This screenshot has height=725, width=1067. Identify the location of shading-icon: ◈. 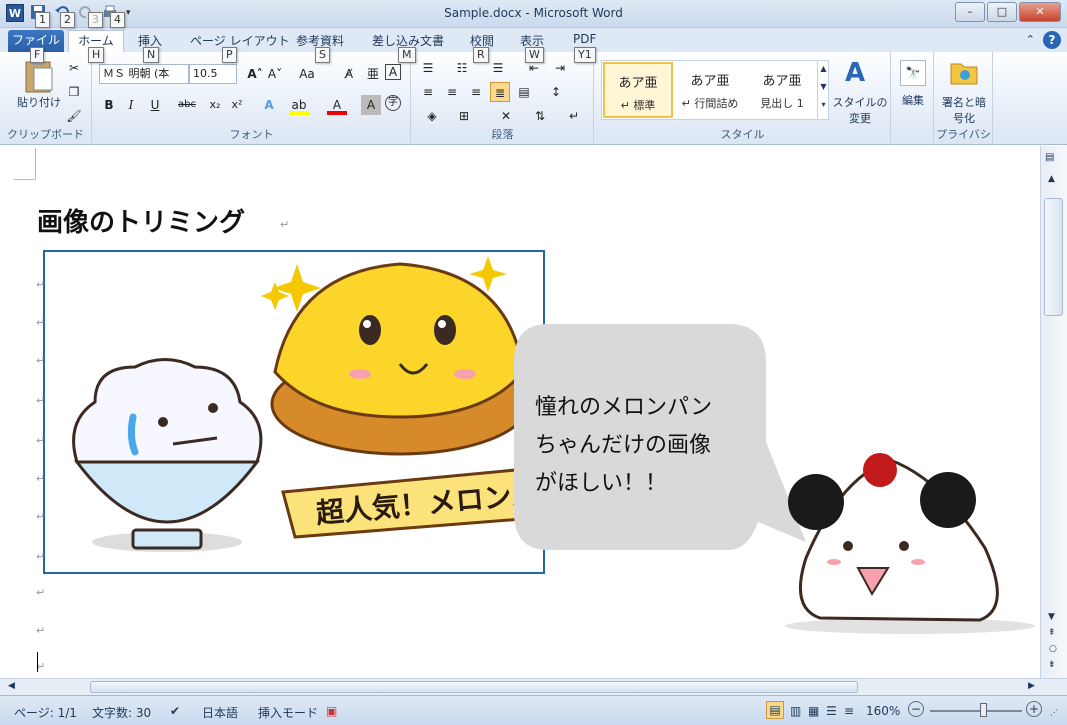
(432, 116).